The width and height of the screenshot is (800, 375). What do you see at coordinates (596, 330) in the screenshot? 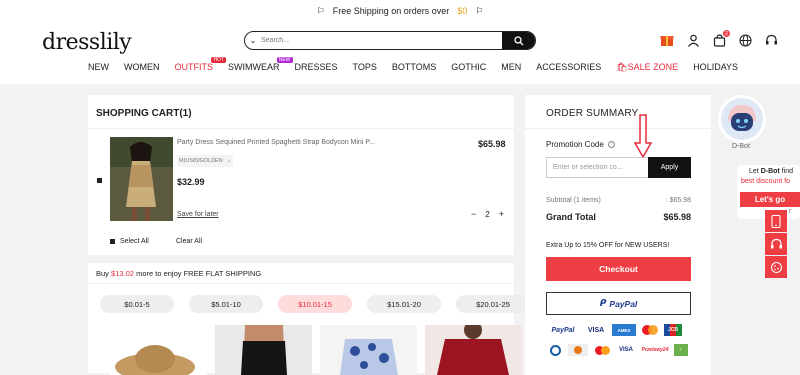
I see `visa-logo: VISA` at bounding box center [596, 330].